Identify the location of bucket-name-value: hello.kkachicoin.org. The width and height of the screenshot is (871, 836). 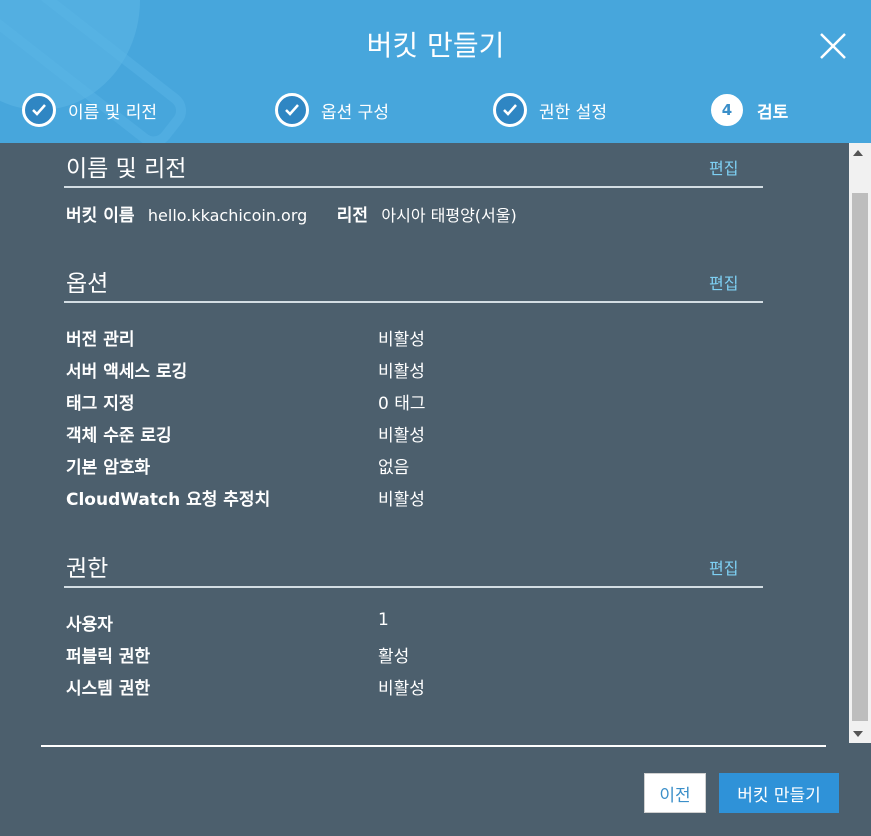
(227, 215).